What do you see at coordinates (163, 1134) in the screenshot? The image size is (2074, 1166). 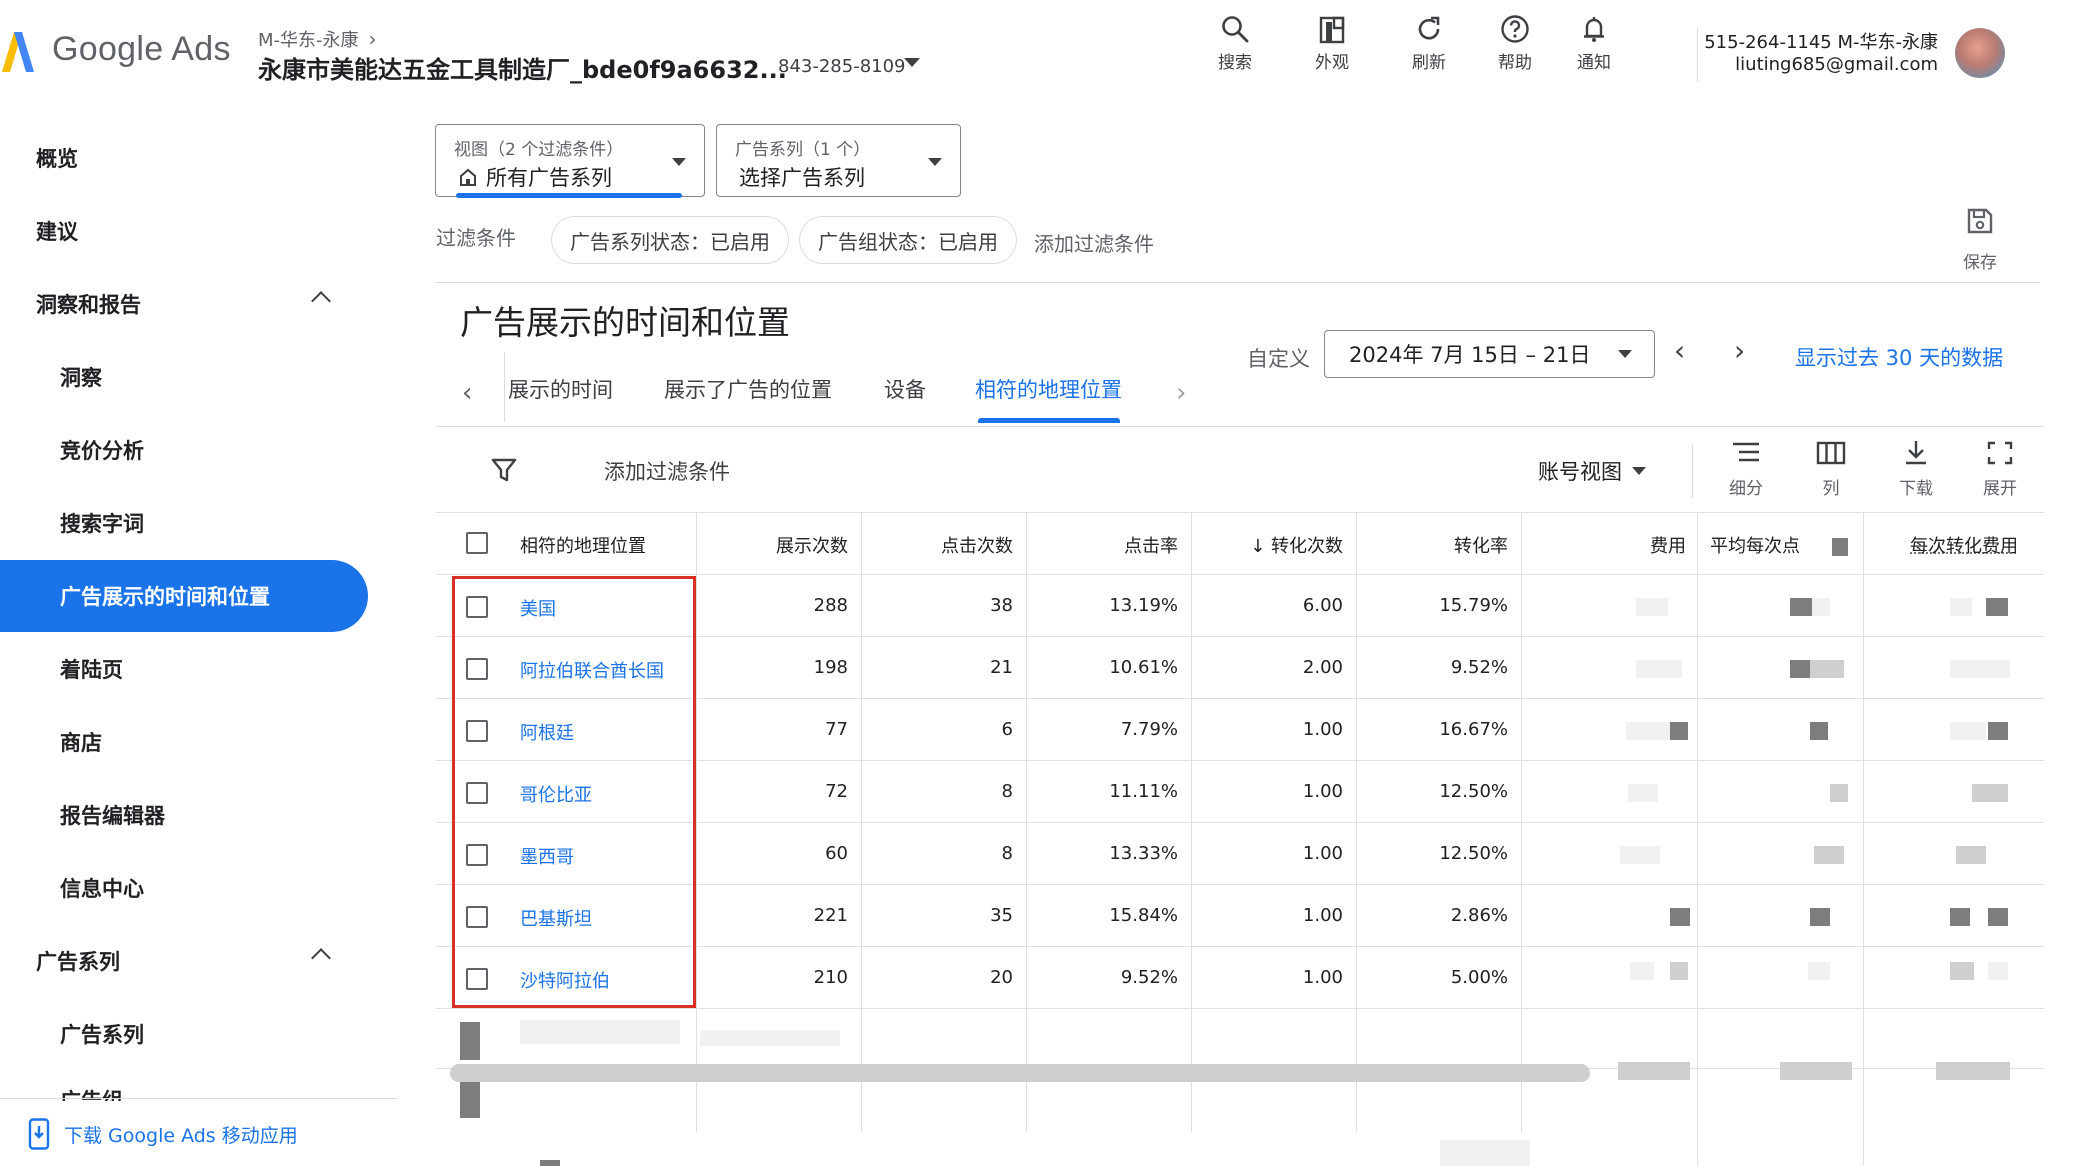 I see `download-mobile-app-link: 下载 Google Ads 移动应用` at bounding box center [163, 1134].